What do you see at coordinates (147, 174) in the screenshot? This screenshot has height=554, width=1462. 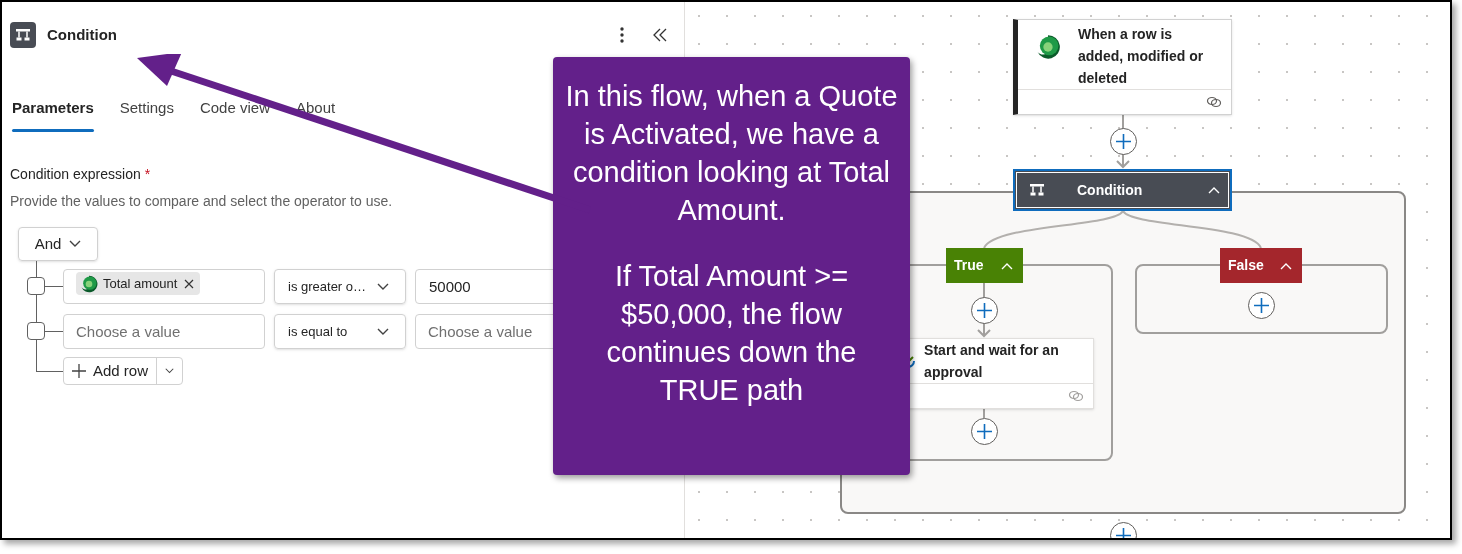 I see `required-mark: *` at bounding box center [147, 174].